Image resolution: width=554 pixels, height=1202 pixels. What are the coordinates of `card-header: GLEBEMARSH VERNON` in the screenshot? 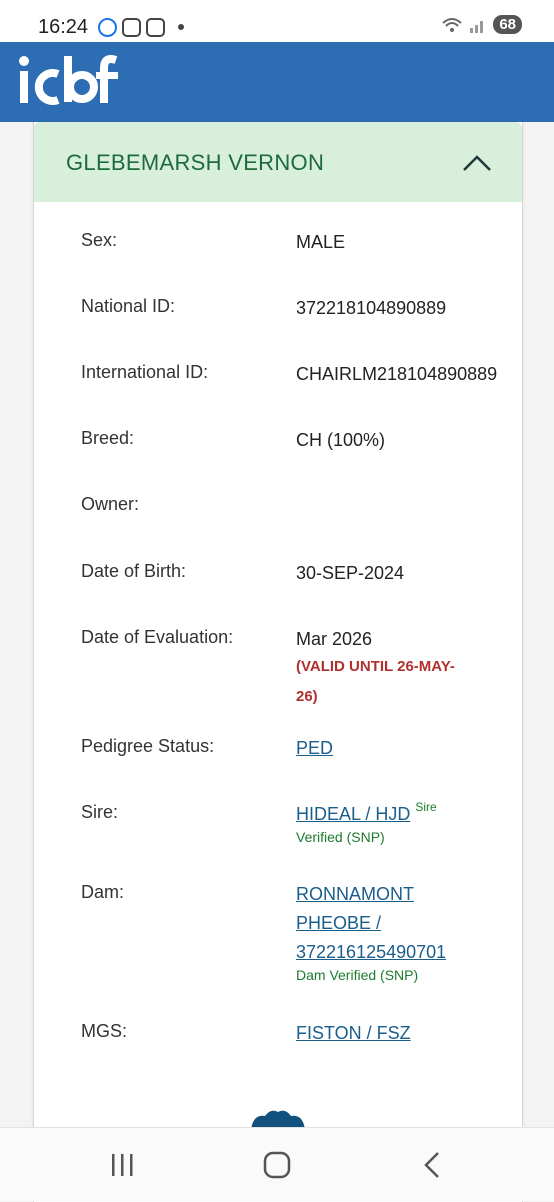 It's located at (278, 162).